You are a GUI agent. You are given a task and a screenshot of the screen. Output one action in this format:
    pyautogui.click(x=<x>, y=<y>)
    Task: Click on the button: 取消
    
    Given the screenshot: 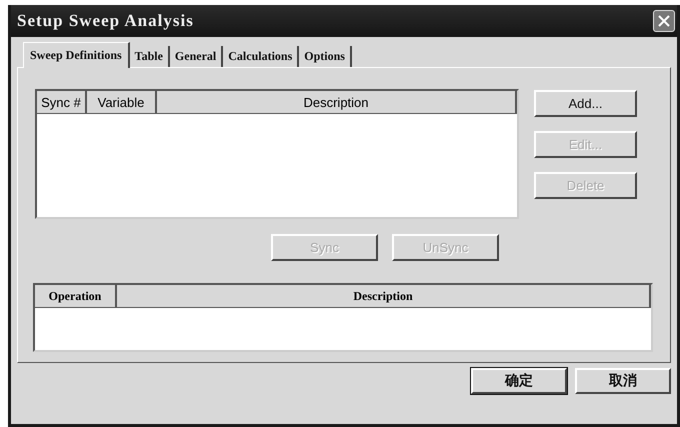 What is the action you would take?
    pyautogui.click(x=623, y=381)
    